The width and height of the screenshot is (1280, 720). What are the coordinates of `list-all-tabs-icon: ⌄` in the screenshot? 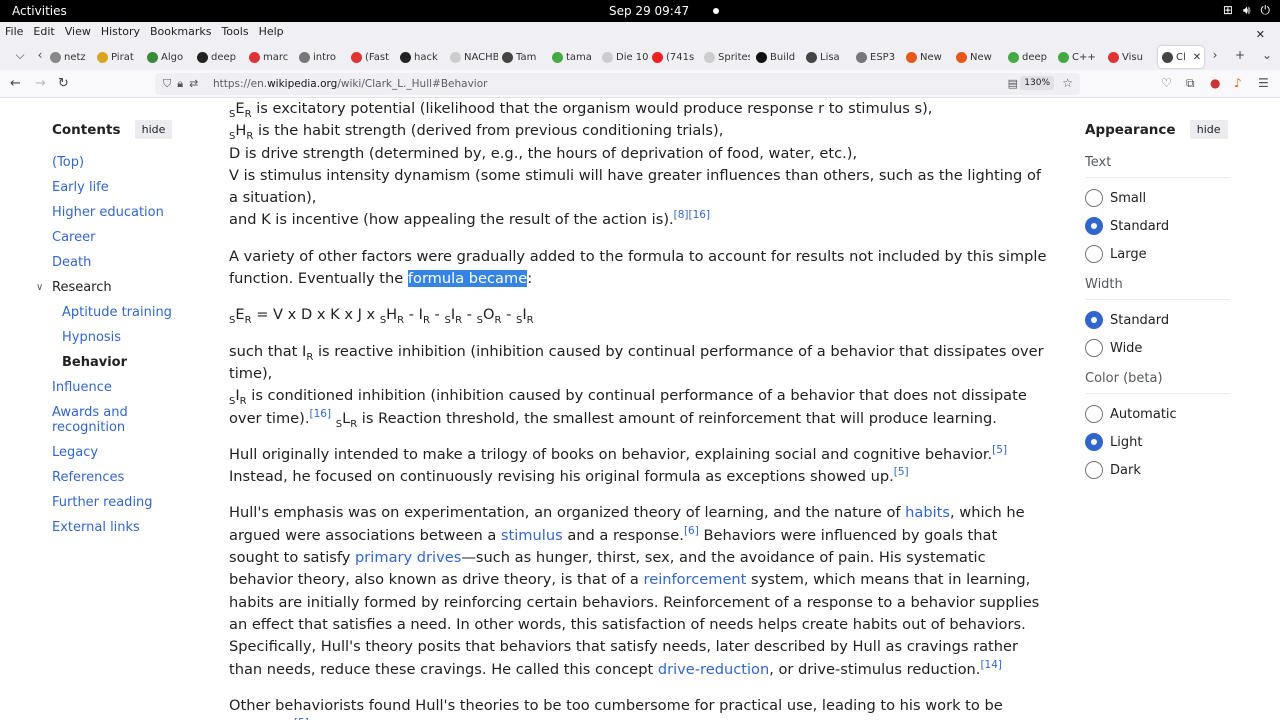 It's located at (1267, 55).